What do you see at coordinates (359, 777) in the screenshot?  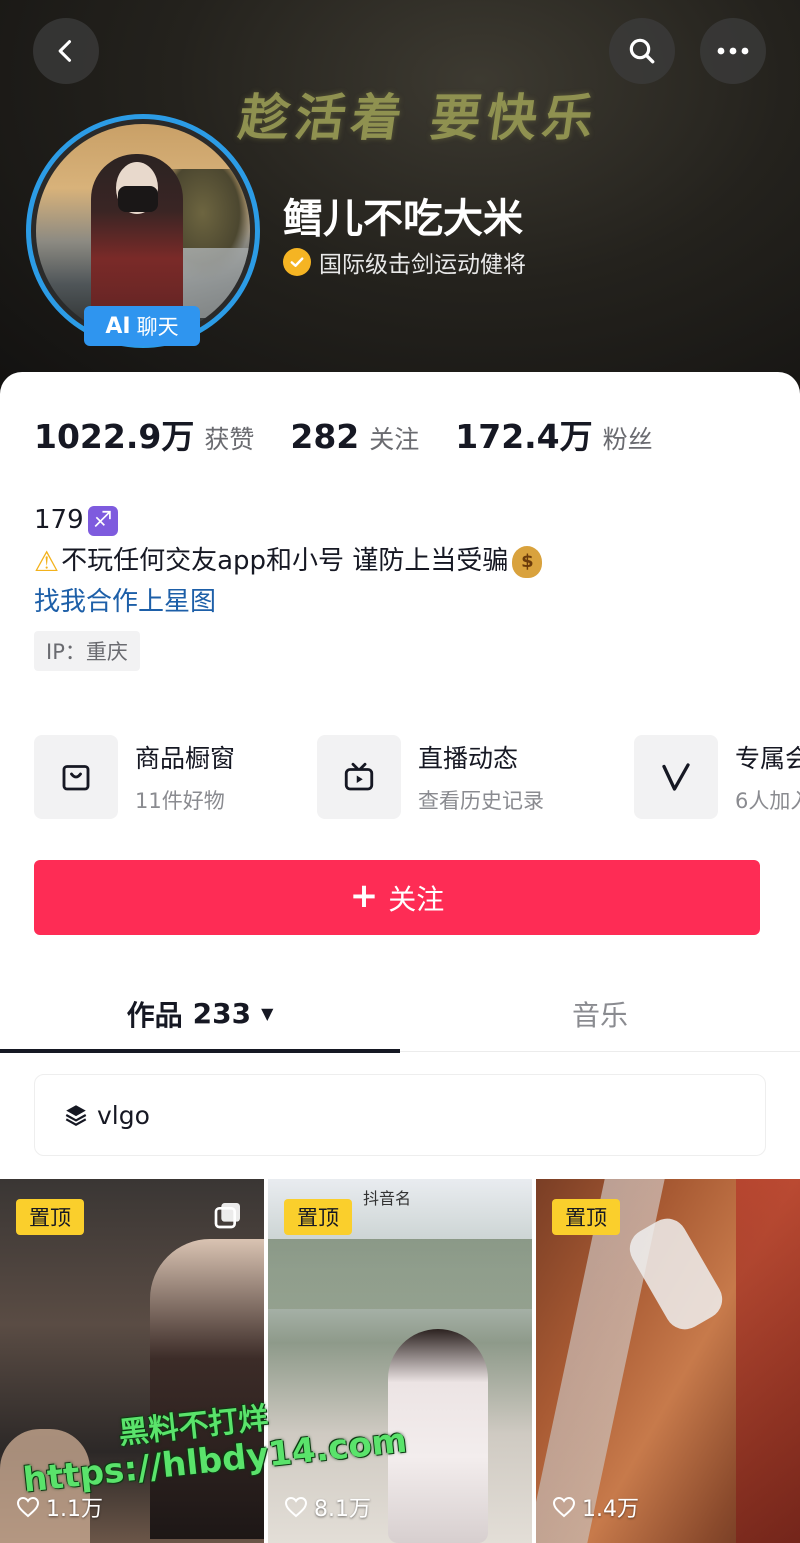 I see `live-tv-icon` at bounding box center [359, 777].